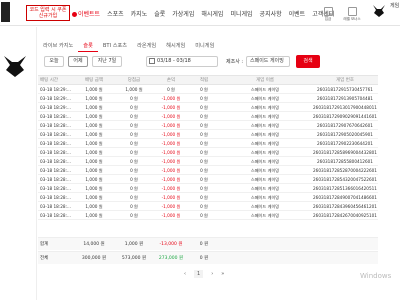 Image resolution: width=400 pixels, height=300 pixels. Describe the element at coordinates (115, 13) in the screenshot. I see `nav-item-sports: 스포츠` at that location.